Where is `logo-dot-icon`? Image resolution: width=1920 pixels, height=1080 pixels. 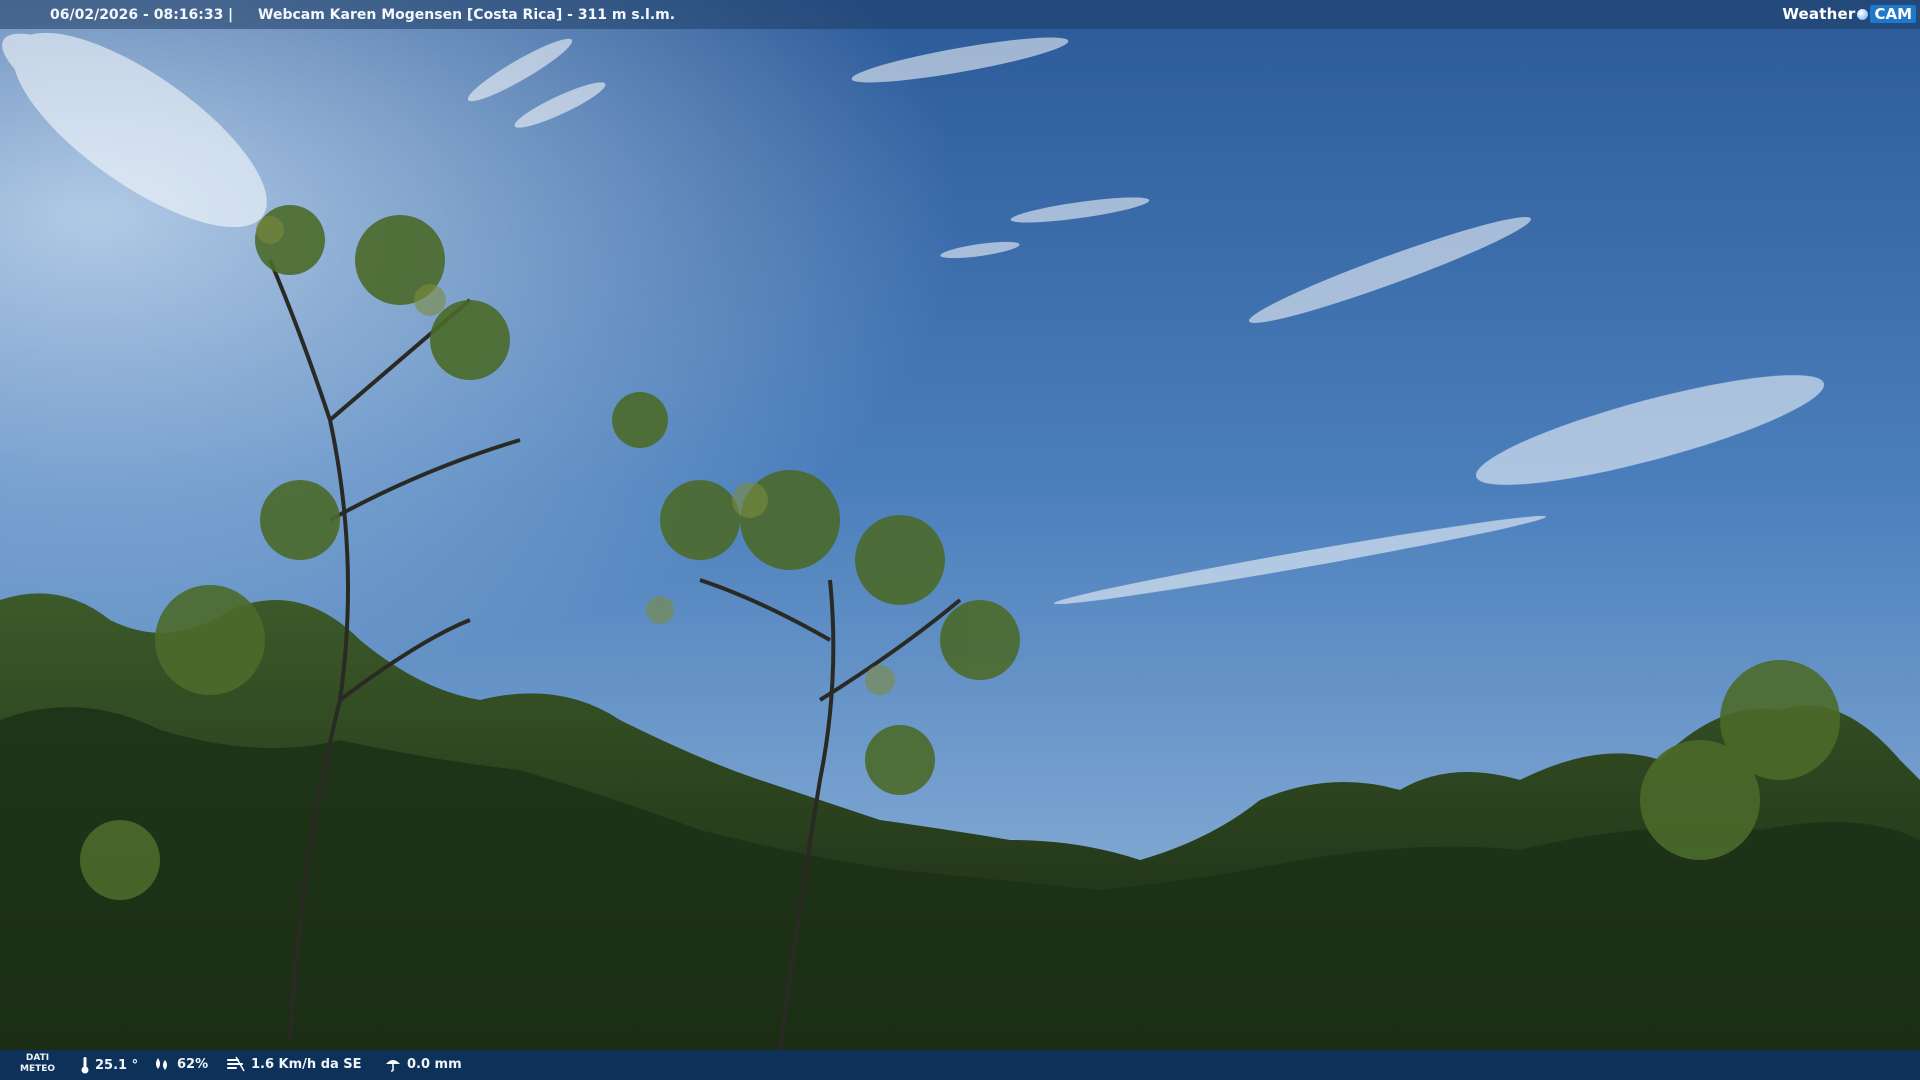
logo-dot-icon is located at coordinates (1863, 14).